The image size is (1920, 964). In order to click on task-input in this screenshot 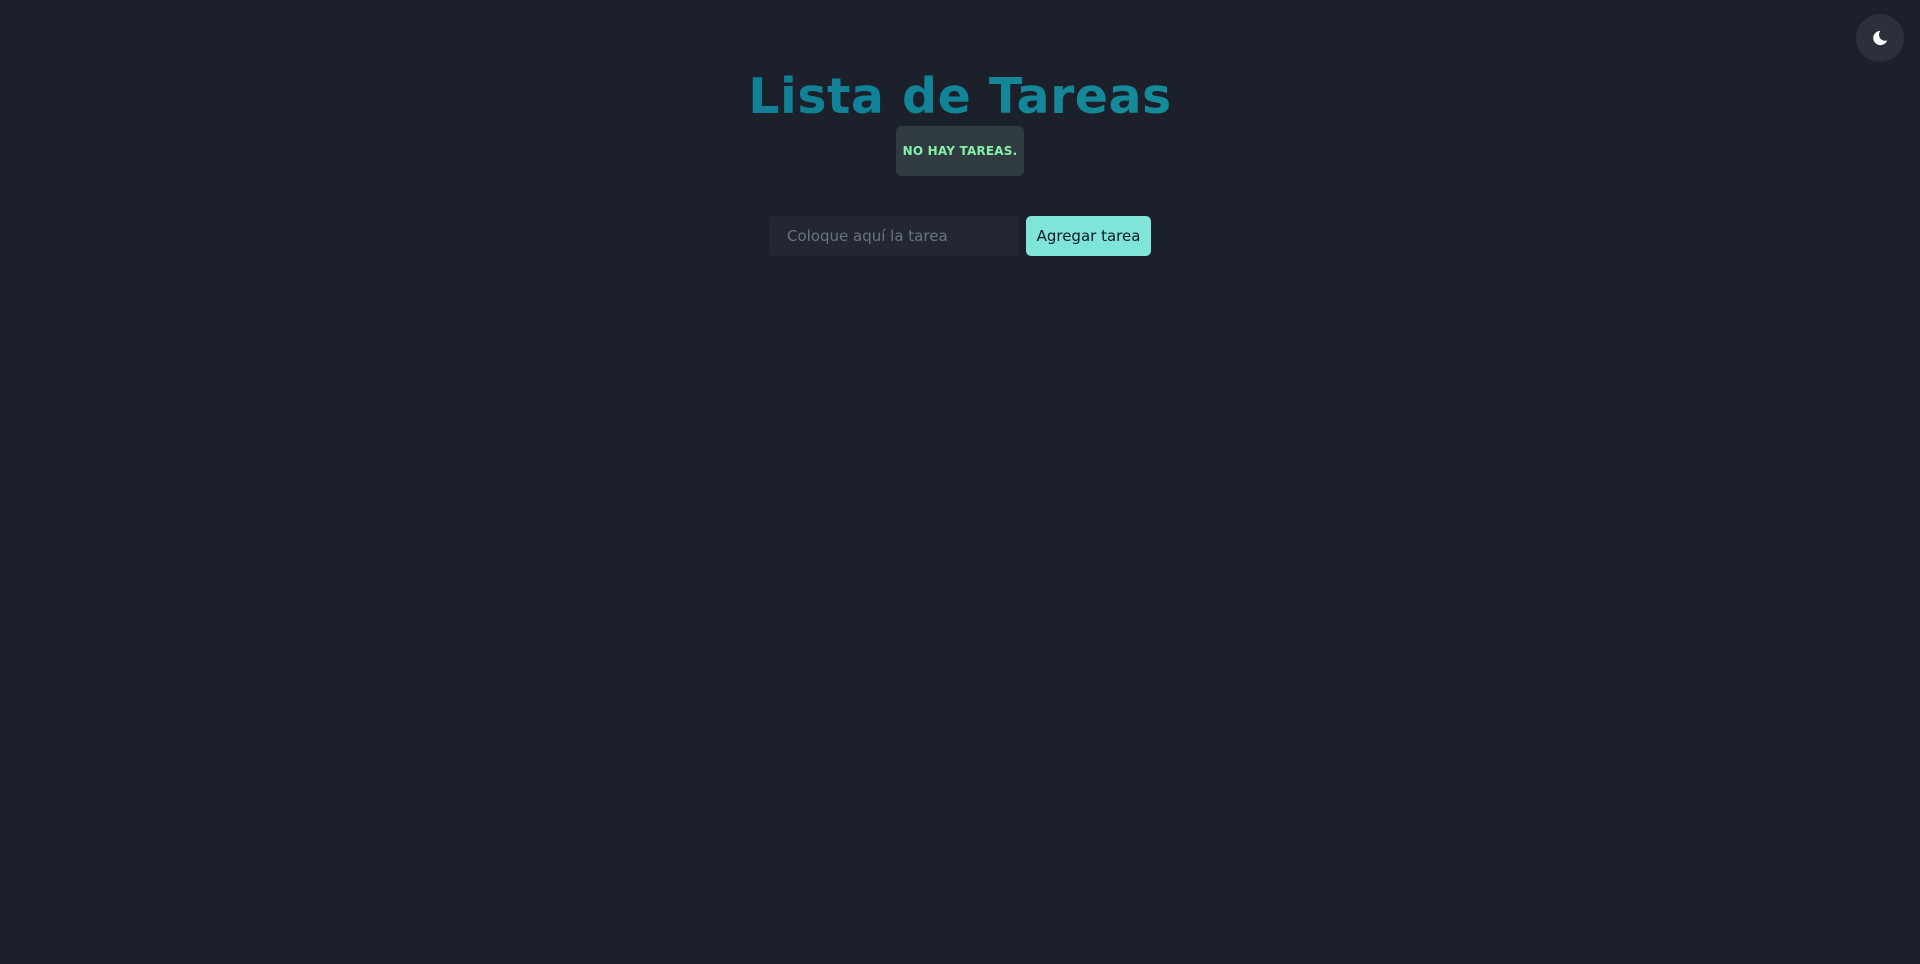, I will do `click(894, 236)`.